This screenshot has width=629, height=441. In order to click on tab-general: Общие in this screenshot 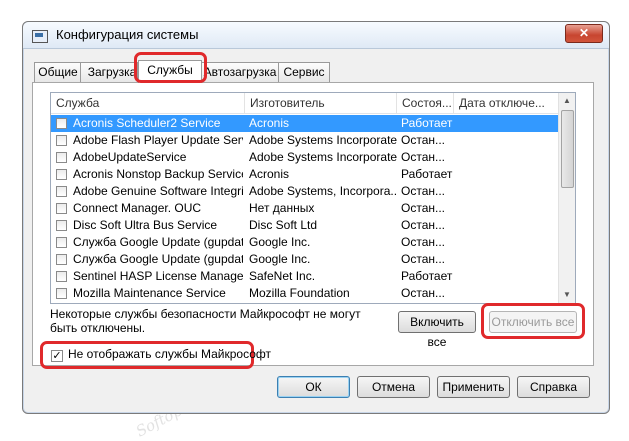, I will do `click(58, 72)`.